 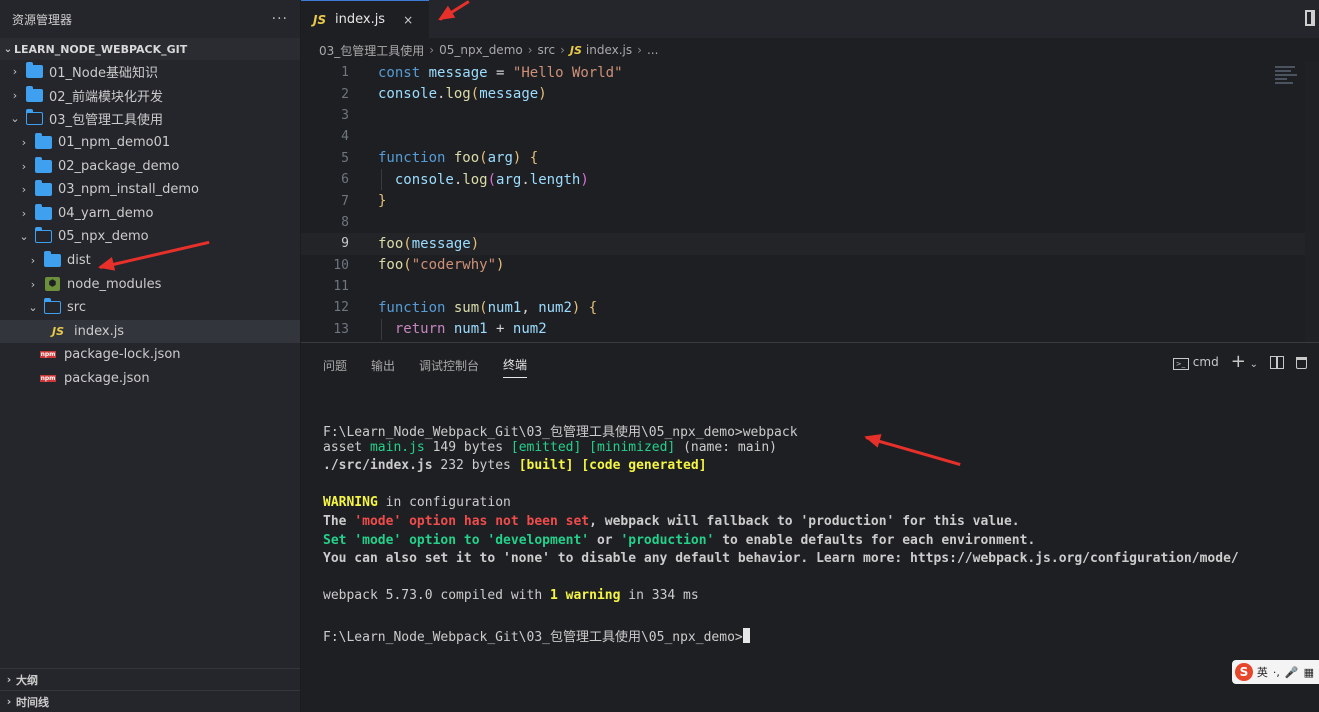 I want to click on tree-folder-dist: › dist, so click(x=150, y=261).